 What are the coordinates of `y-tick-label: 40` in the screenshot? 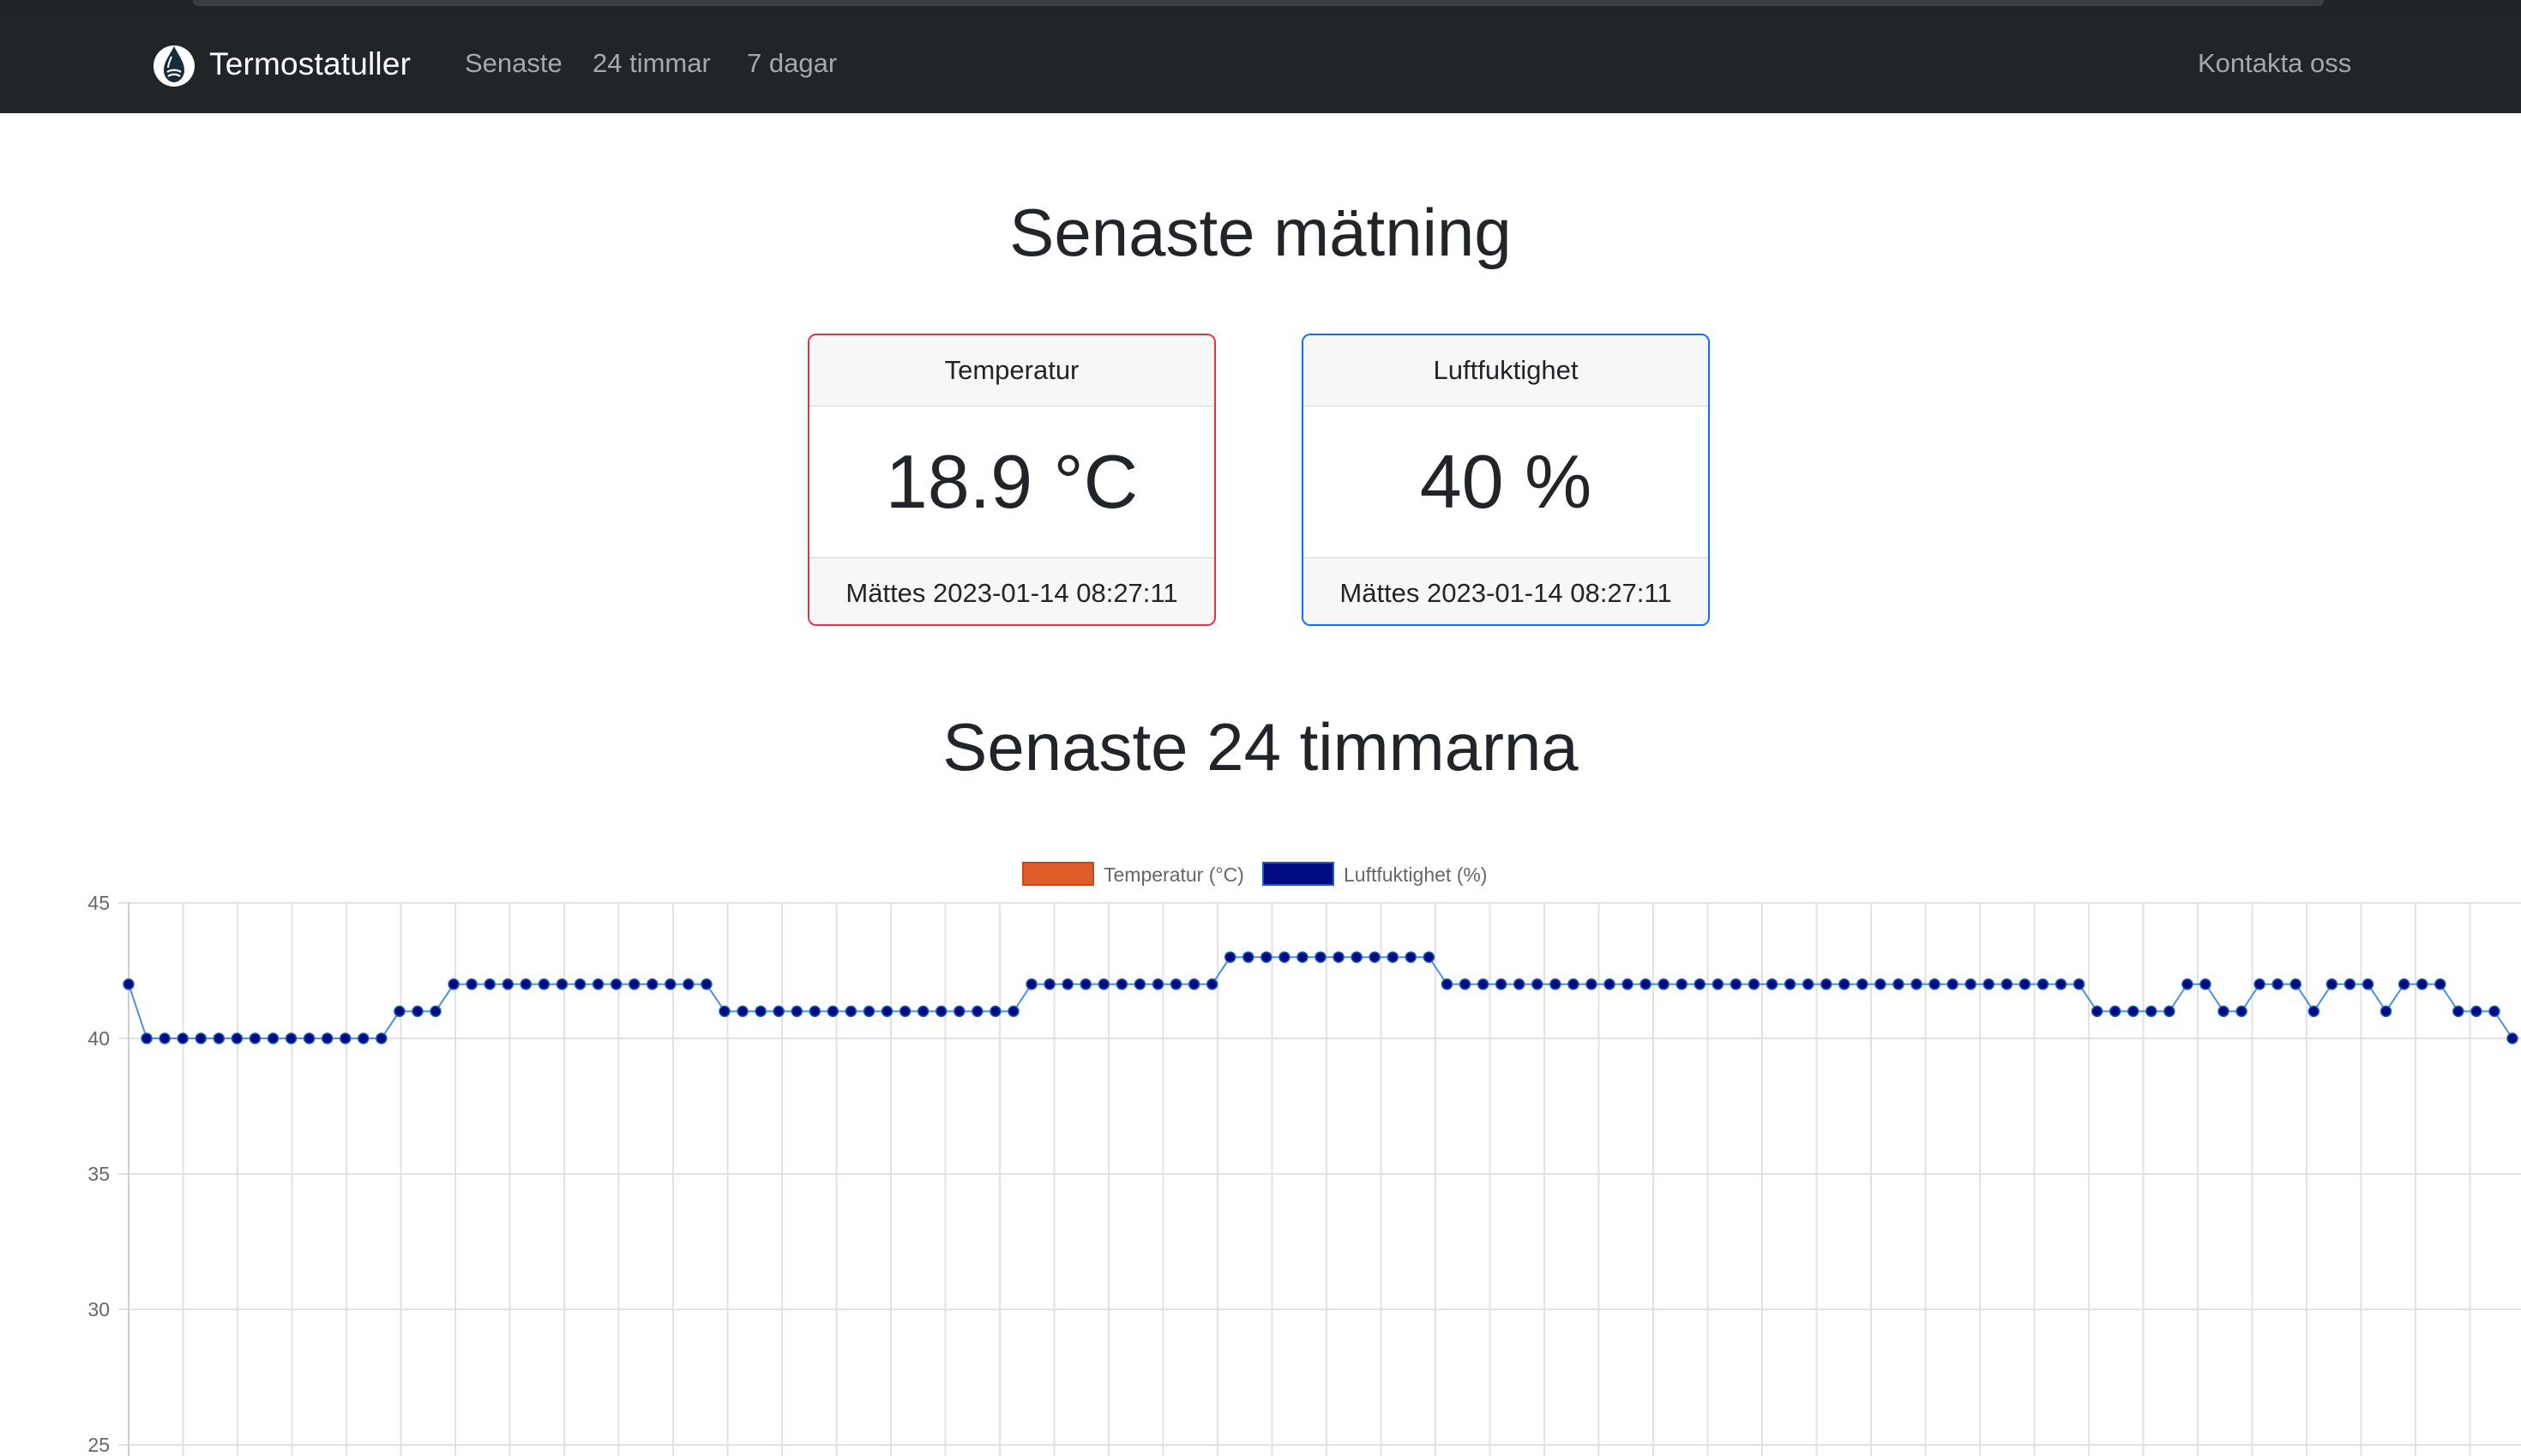 It's located at (99, 1038).